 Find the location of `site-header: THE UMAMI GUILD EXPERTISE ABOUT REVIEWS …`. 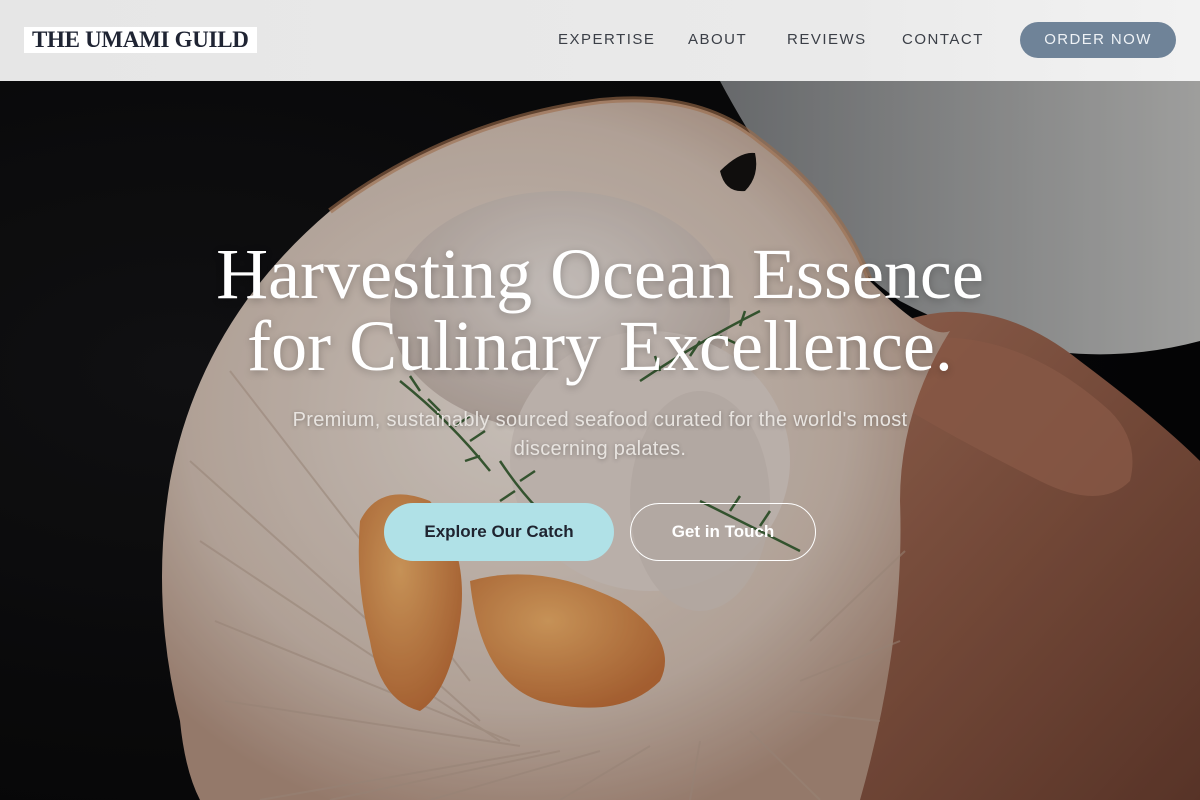

site-header: THE UMAMI GUILD EXPERTISE ABOUT REVIEWS … is located at coordinates (600, 40).